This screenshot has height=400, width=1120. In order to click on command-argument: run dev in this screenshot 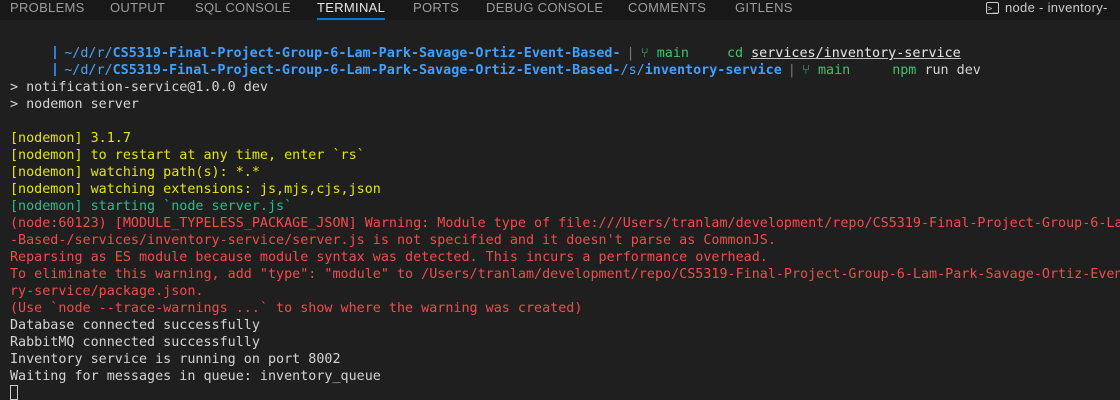, I will do `click(952, 70)`.